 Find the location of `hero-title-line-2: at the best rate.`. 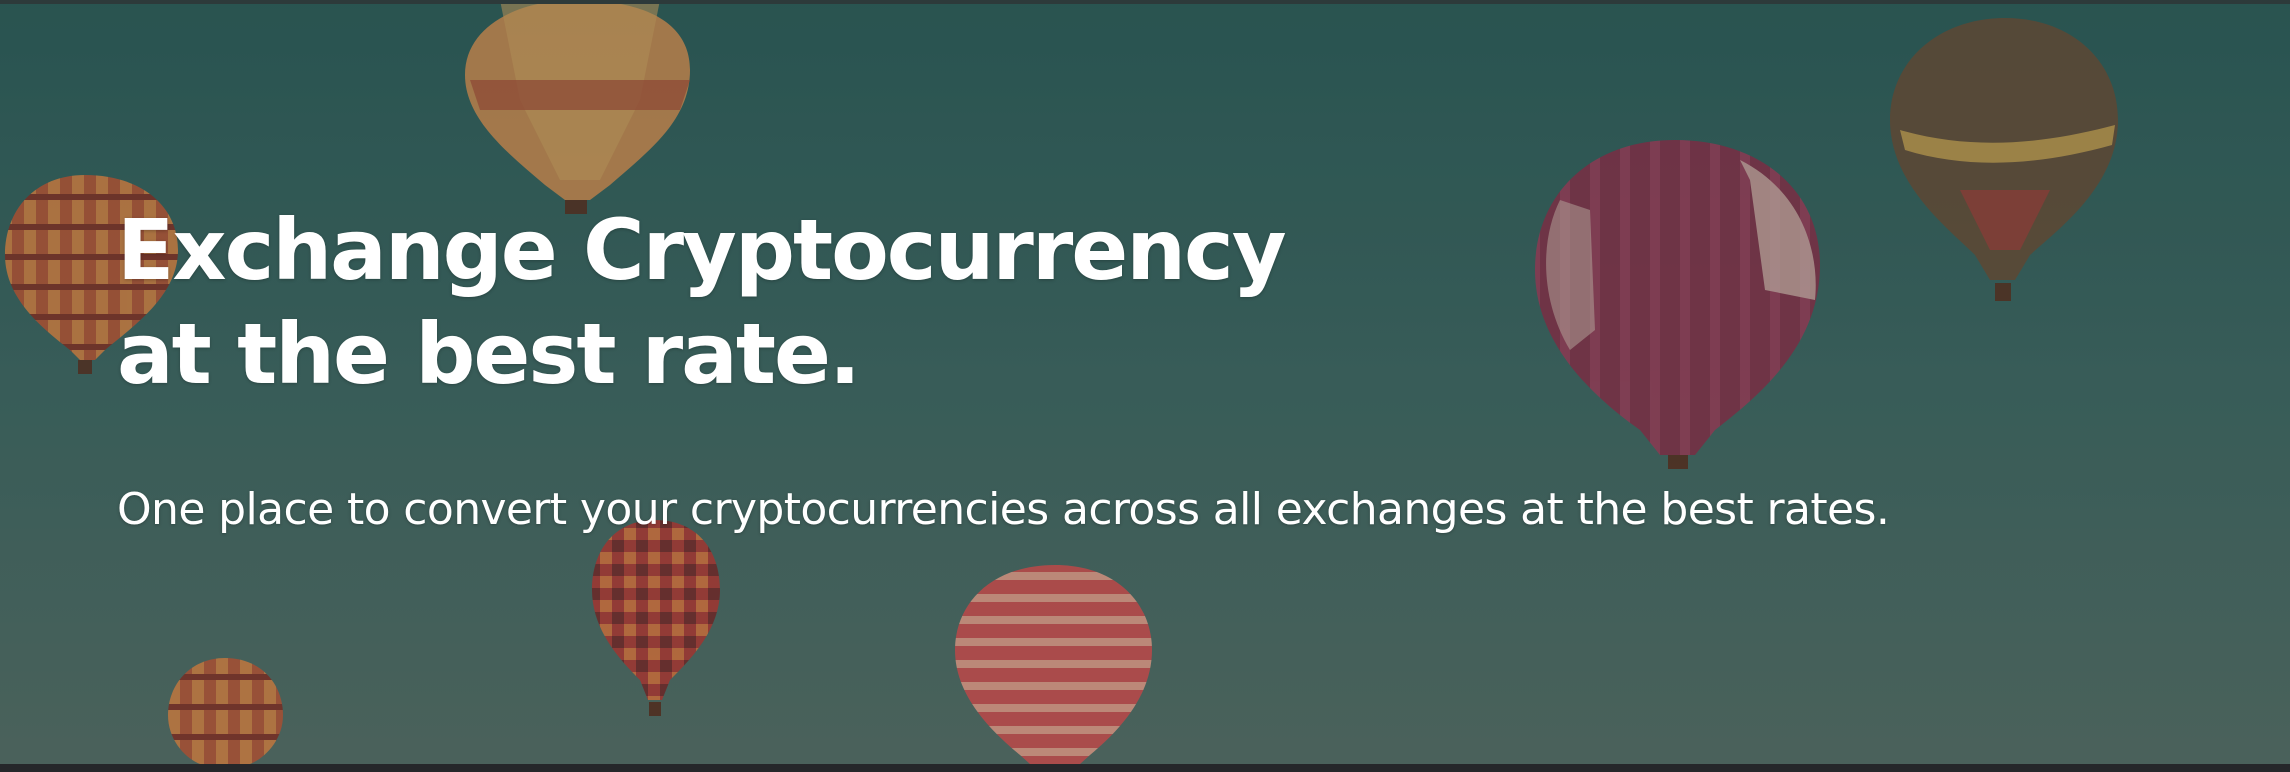

hero-title-line-2: at the best rate. is located at coordinates (489, 354).